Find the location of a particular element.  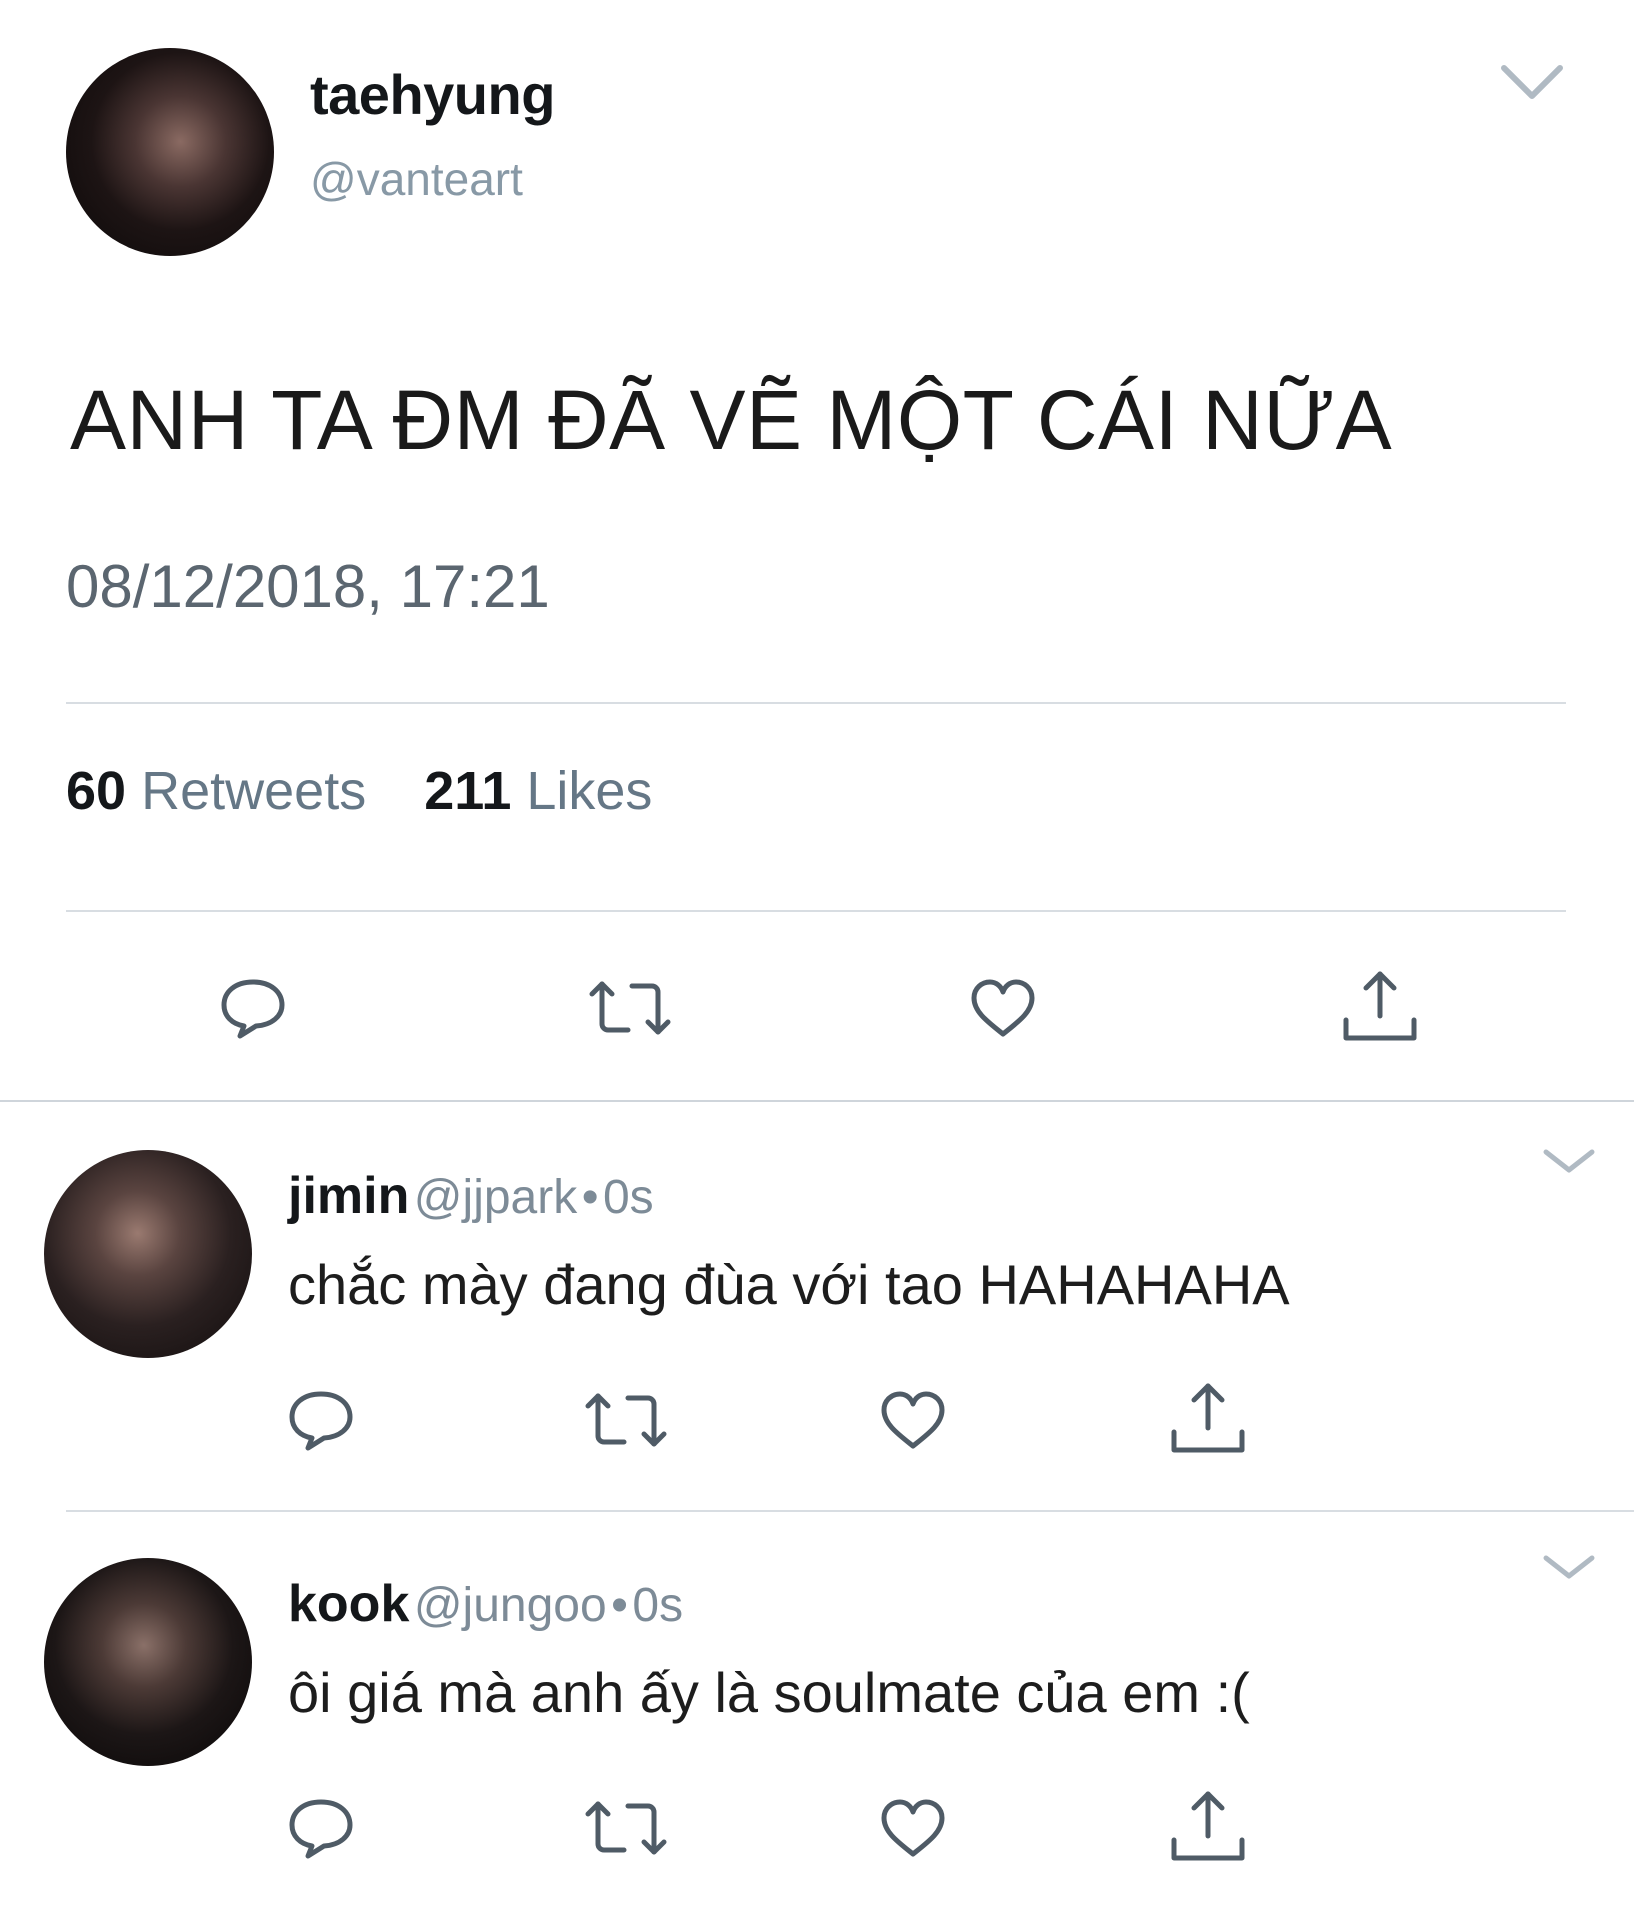

retweets-count: 60 is located at coordinates (96, 791).